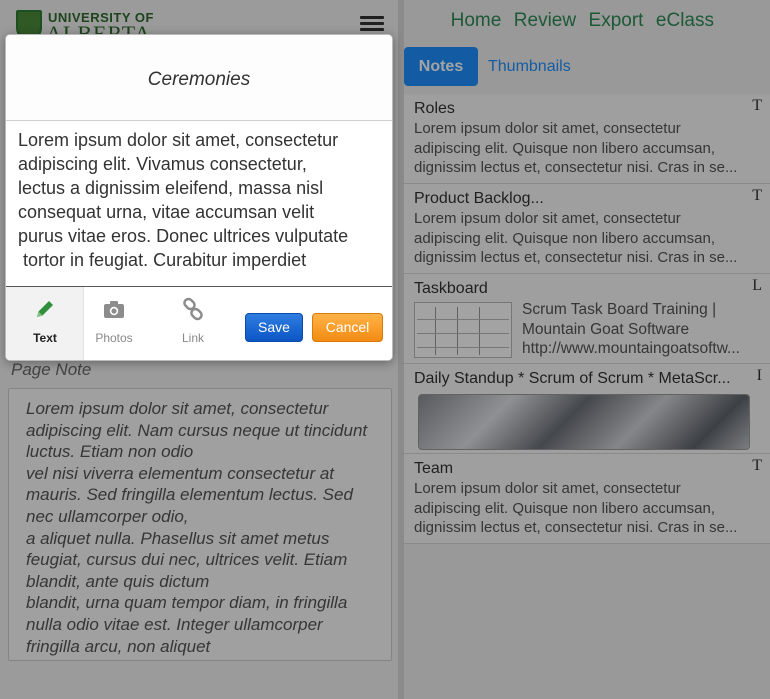 Image resolution: width=770 pixels, height=699 pixels. Describe the element at coordinates (45, 323) in the screenshot. I see `kind-tab-text: Text` at that location.